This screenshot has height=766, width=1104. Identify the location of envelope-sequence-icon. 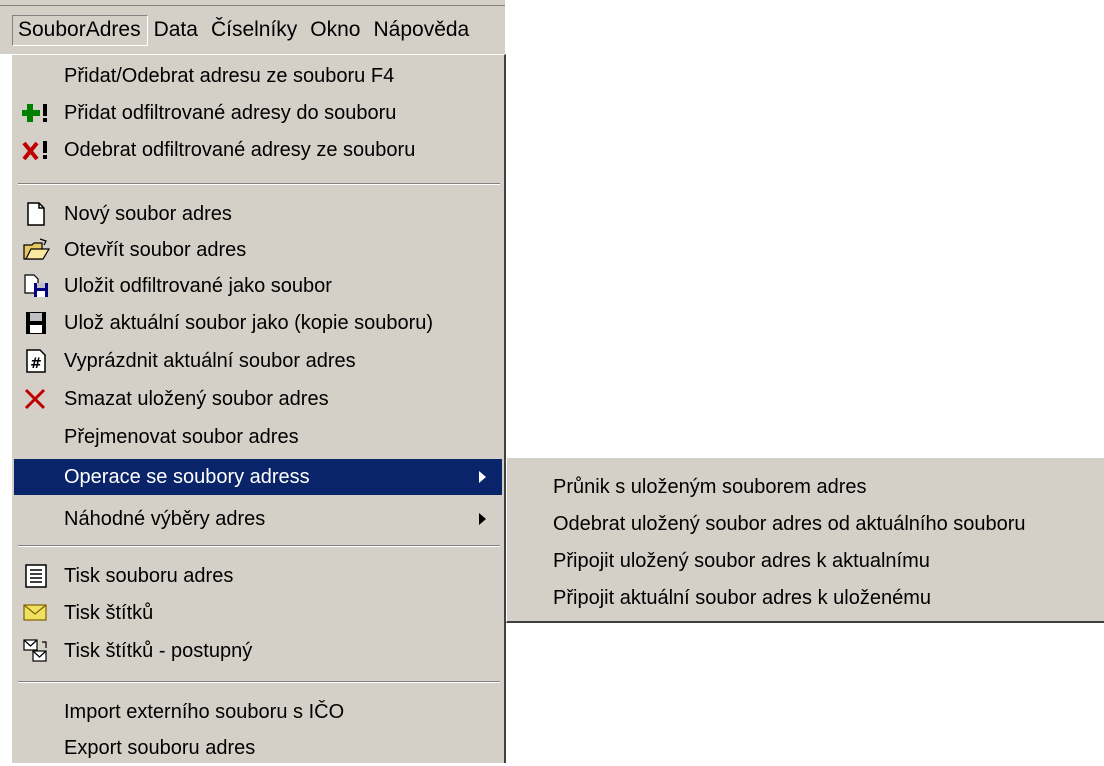
(35, 650).